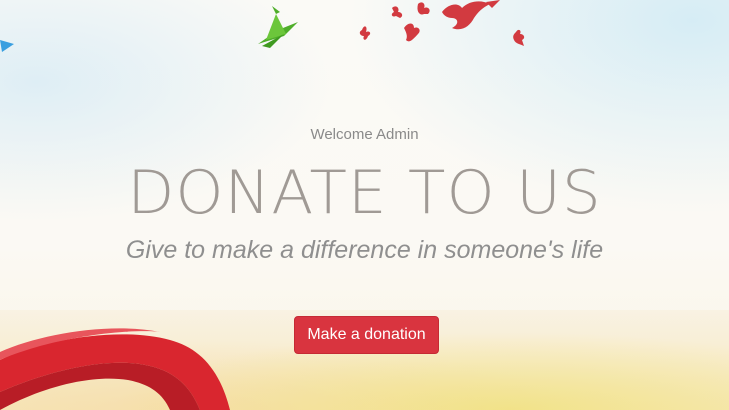  I want to click on red-ribbon-decoration, so click(115, 369).